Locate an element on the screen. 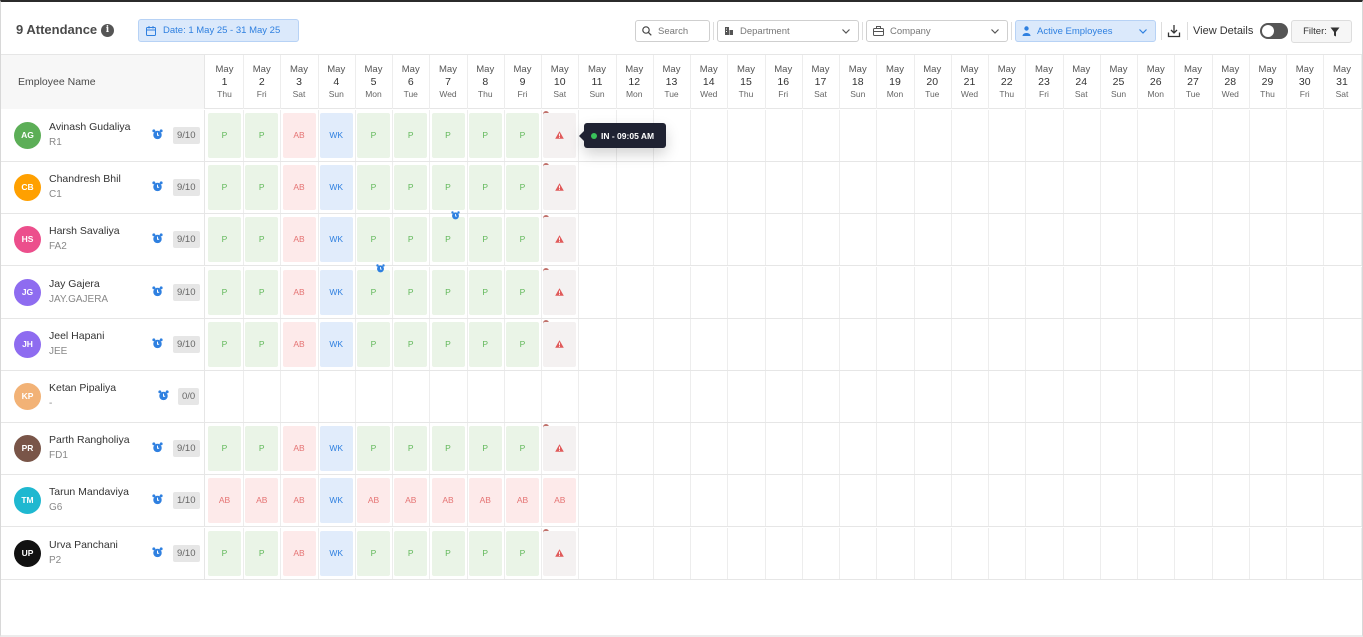 Image resolution: width=1363 pixels, height=637 pixels. download-icon is located at coordinates (1174, 31).